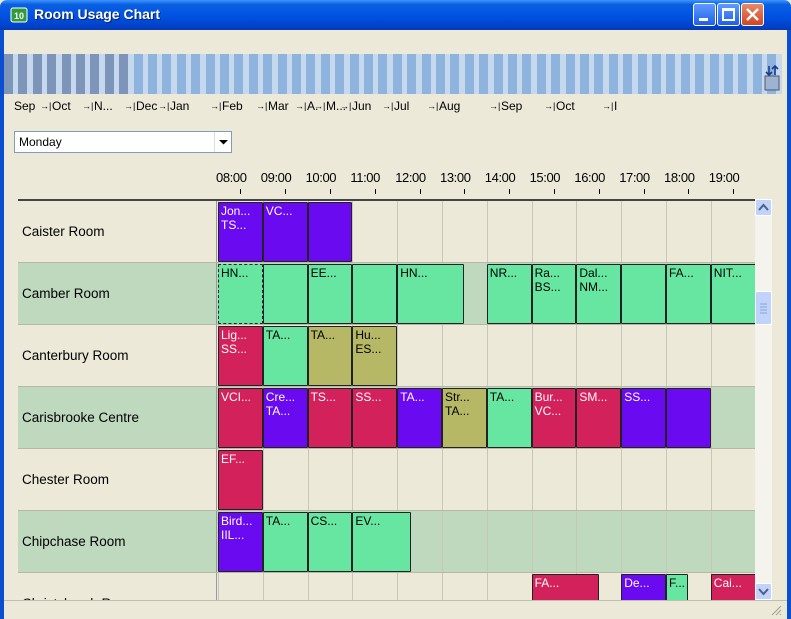 This screenshot has width=791, height=619. Describe the element at coordinates (704, 14) in the screenshot. I see `minimize-button` at that location.